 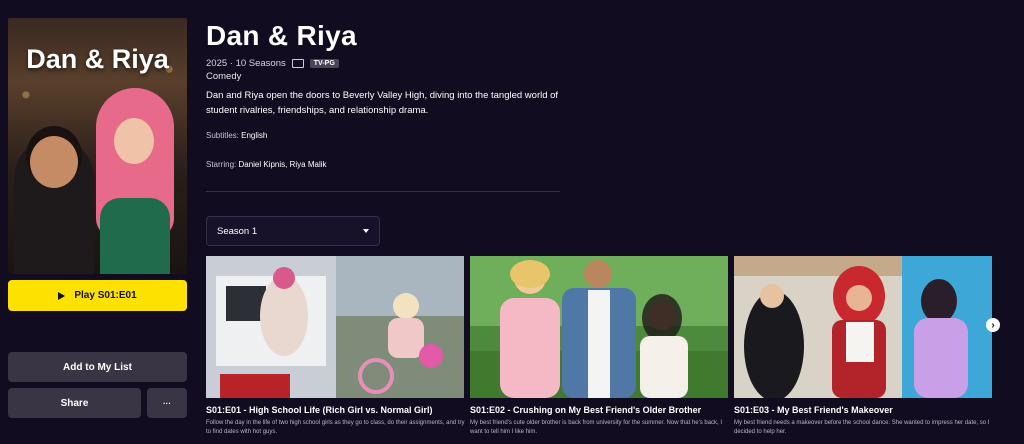 What do you see at coordinates (135, 181) in the screenshot?
I see `poster-person-riya` at bounding box center [135, 181].